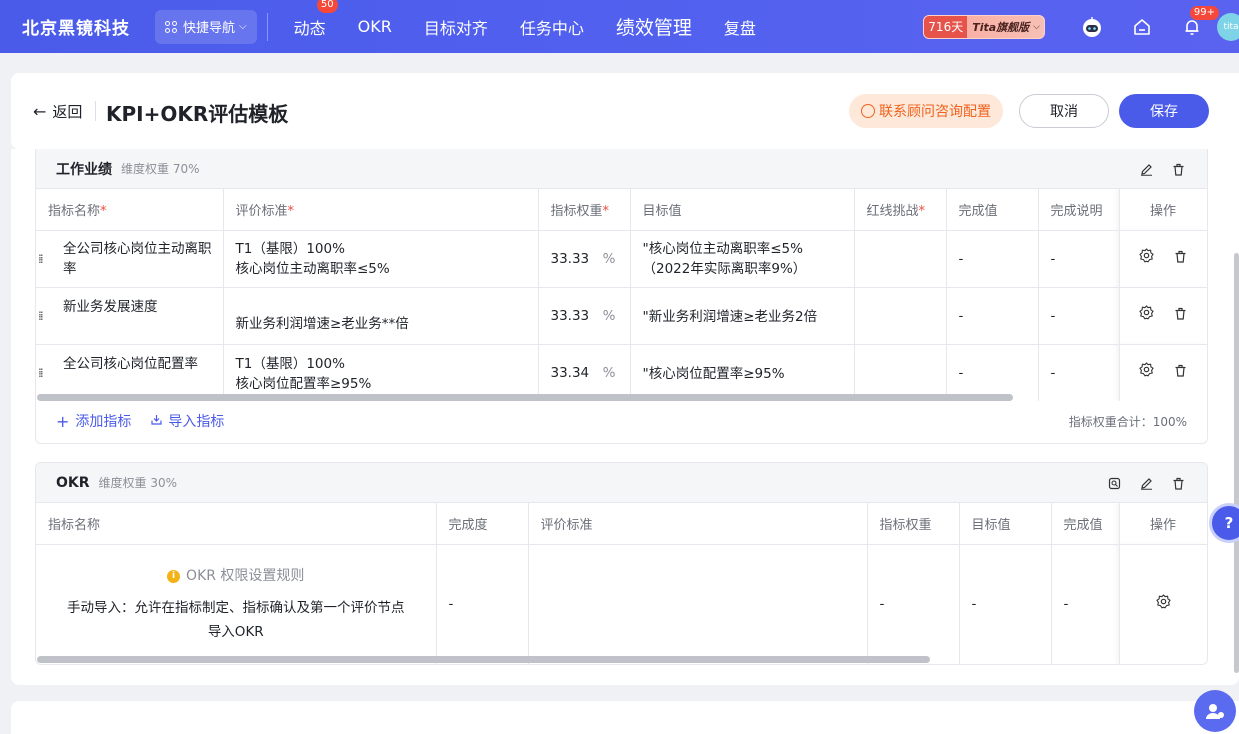  What do you see at coordinates (381, 259) in the screenshot?
I see `criteria-cell: T1（基限）100% 核心岗位主动离职率≤5%` at bounding box center [381, 259].